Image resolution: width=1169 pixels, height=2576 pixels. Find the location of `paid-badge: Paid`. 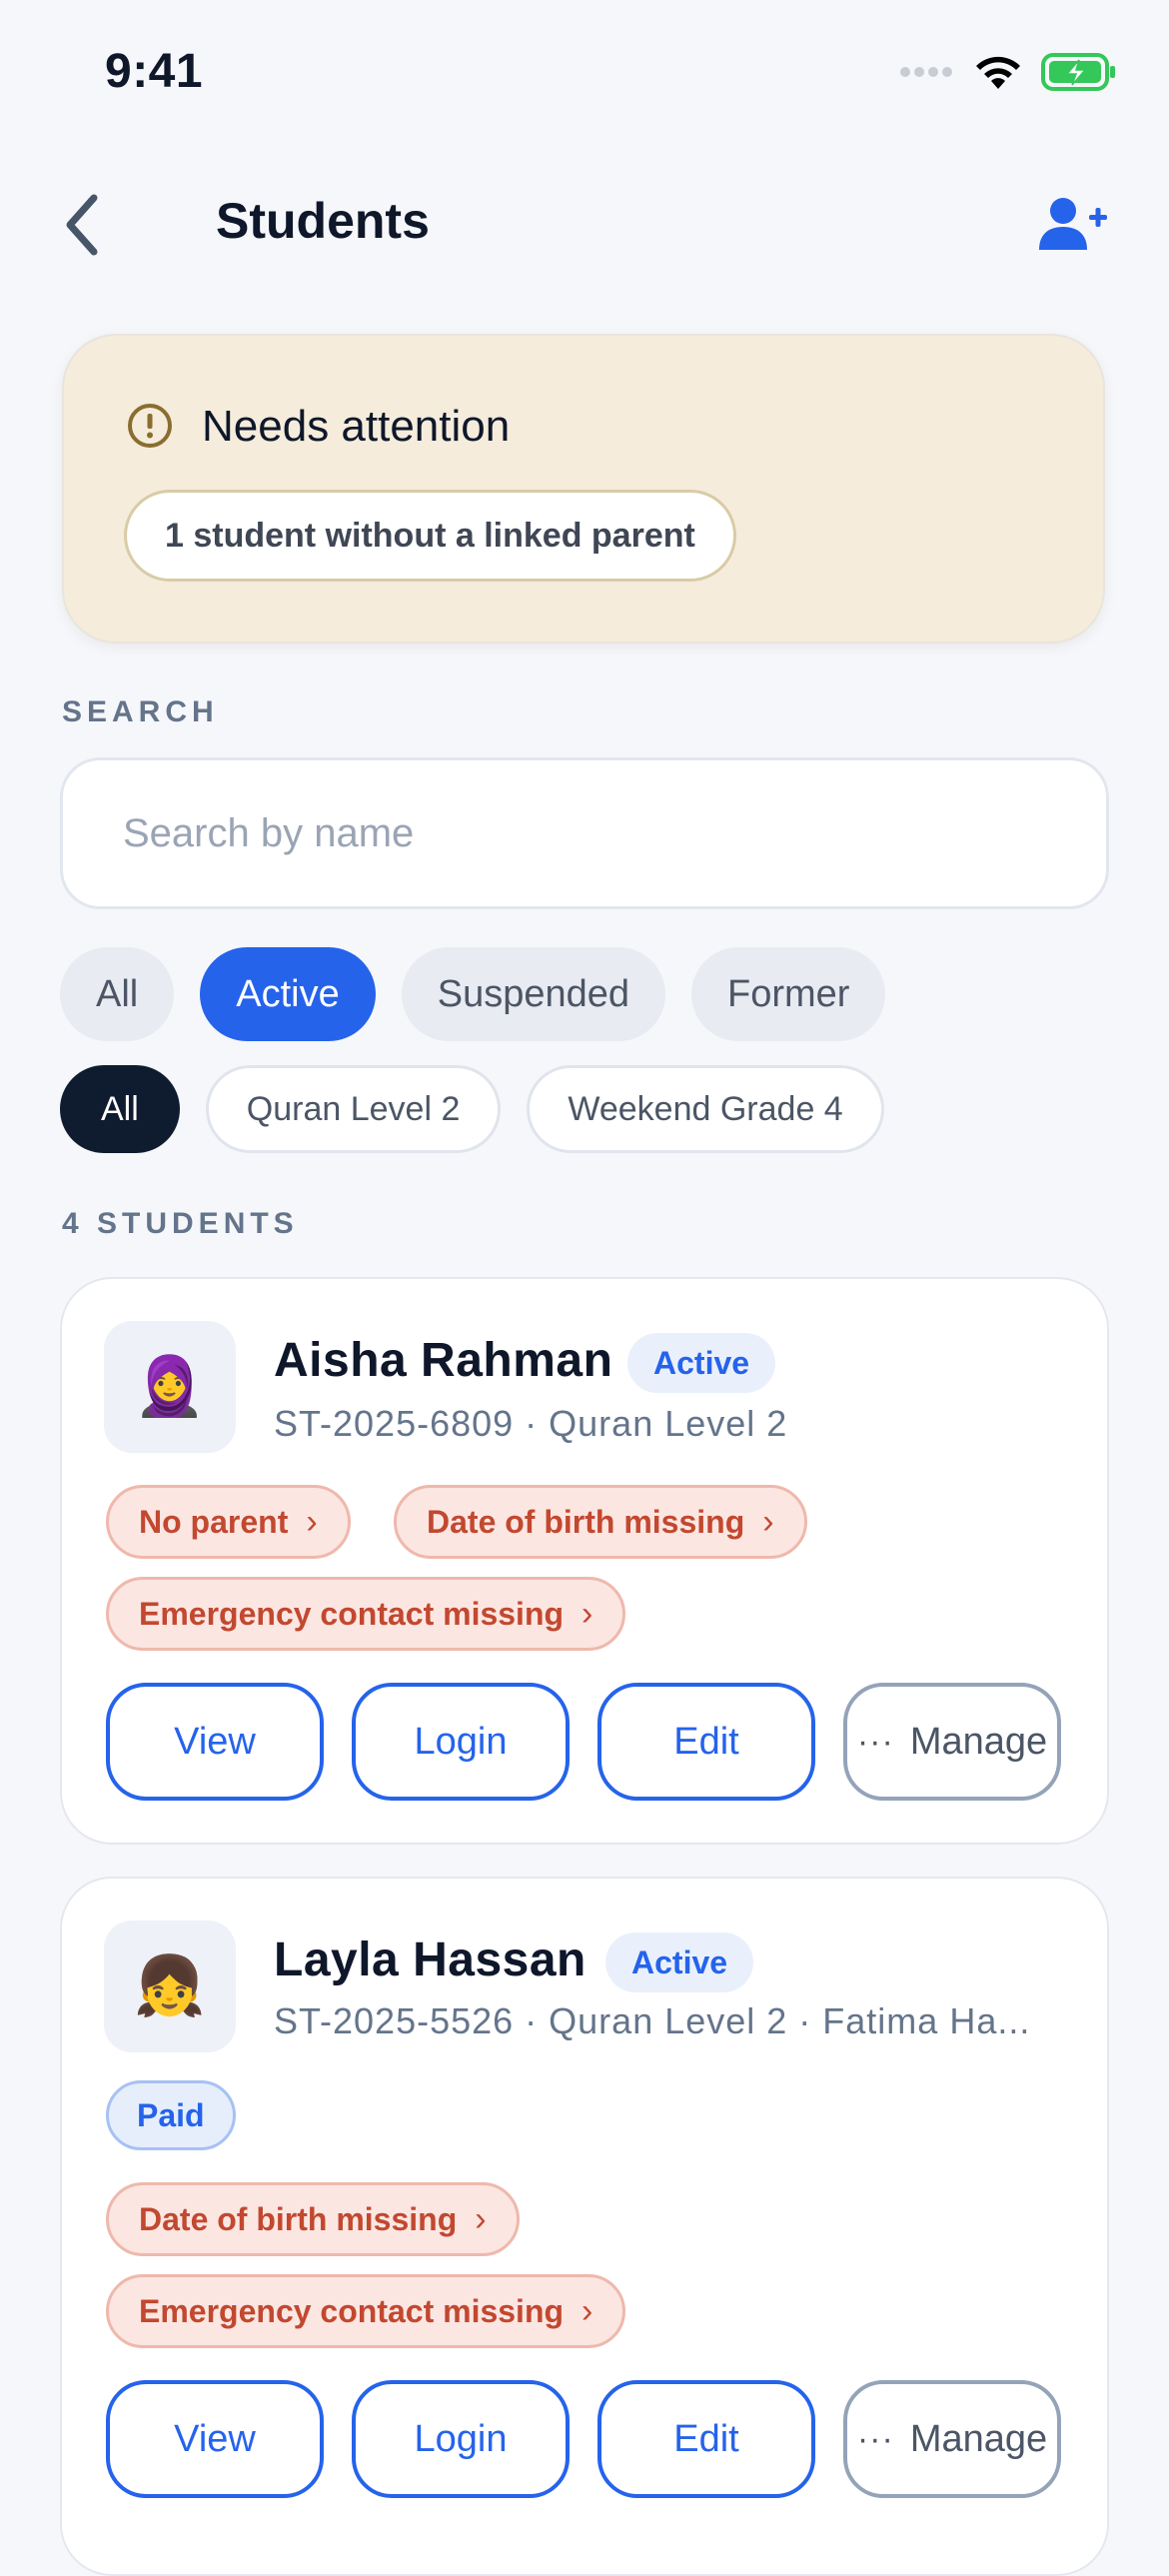

paid-badge: Paid is located at coordinates (171, 2115).